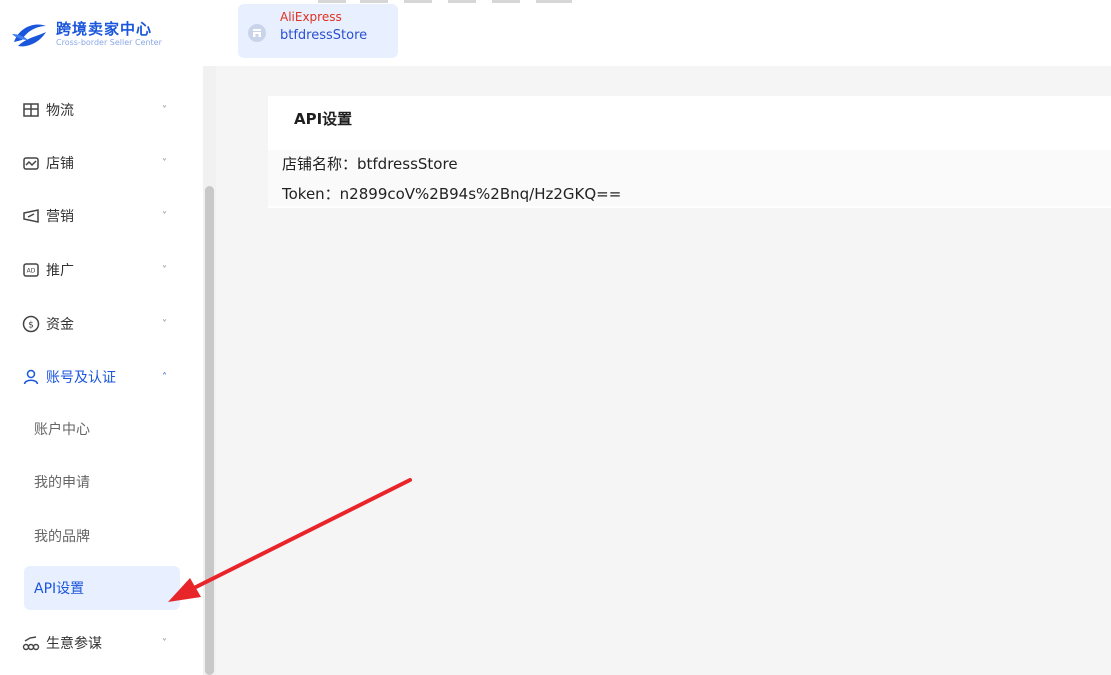  I want to click on sidebar-item-label: 账号及认证, so click(81, 378).